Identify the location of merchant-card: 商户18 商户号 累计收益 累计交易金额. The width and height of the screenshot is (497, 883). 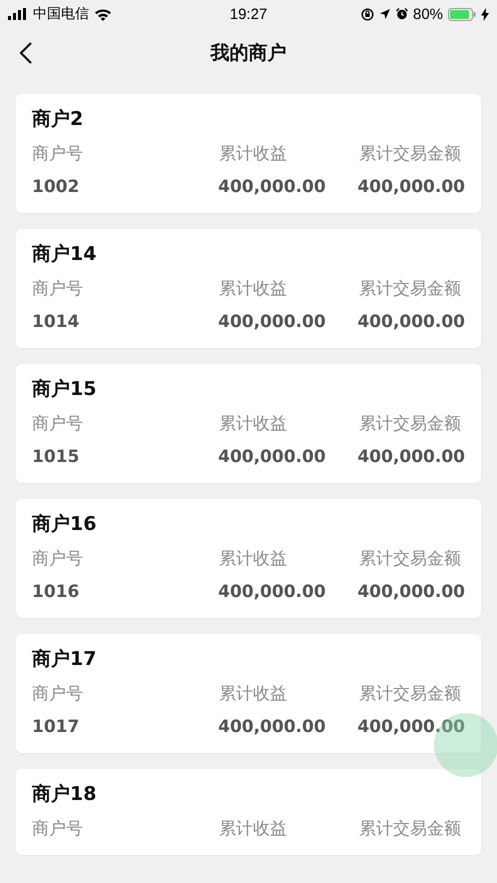
(248, 812).